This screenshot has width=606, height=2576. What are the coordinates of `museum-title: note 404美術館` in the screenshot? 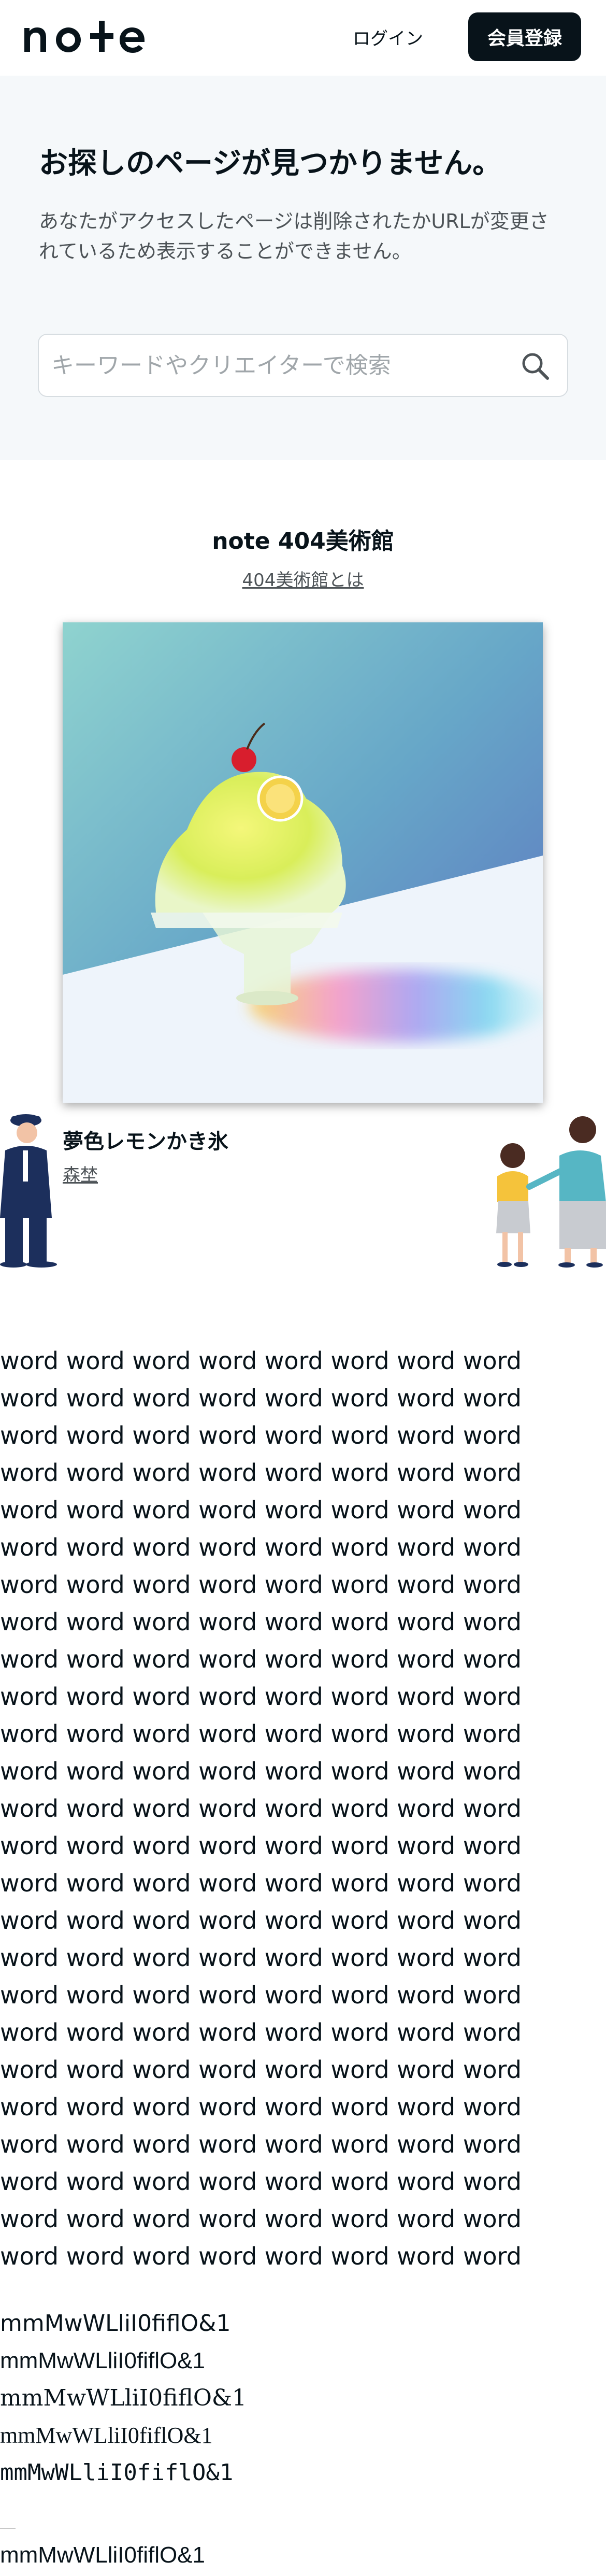 It's located at (303, 541).